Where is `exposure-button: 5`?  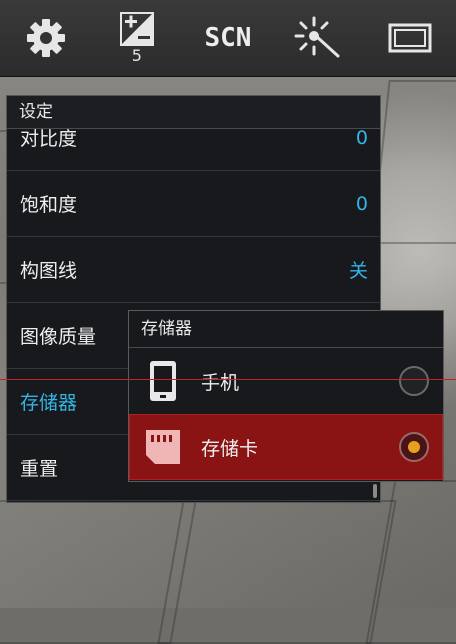 exposure-button: 5 is located at coordinates (137, 38).